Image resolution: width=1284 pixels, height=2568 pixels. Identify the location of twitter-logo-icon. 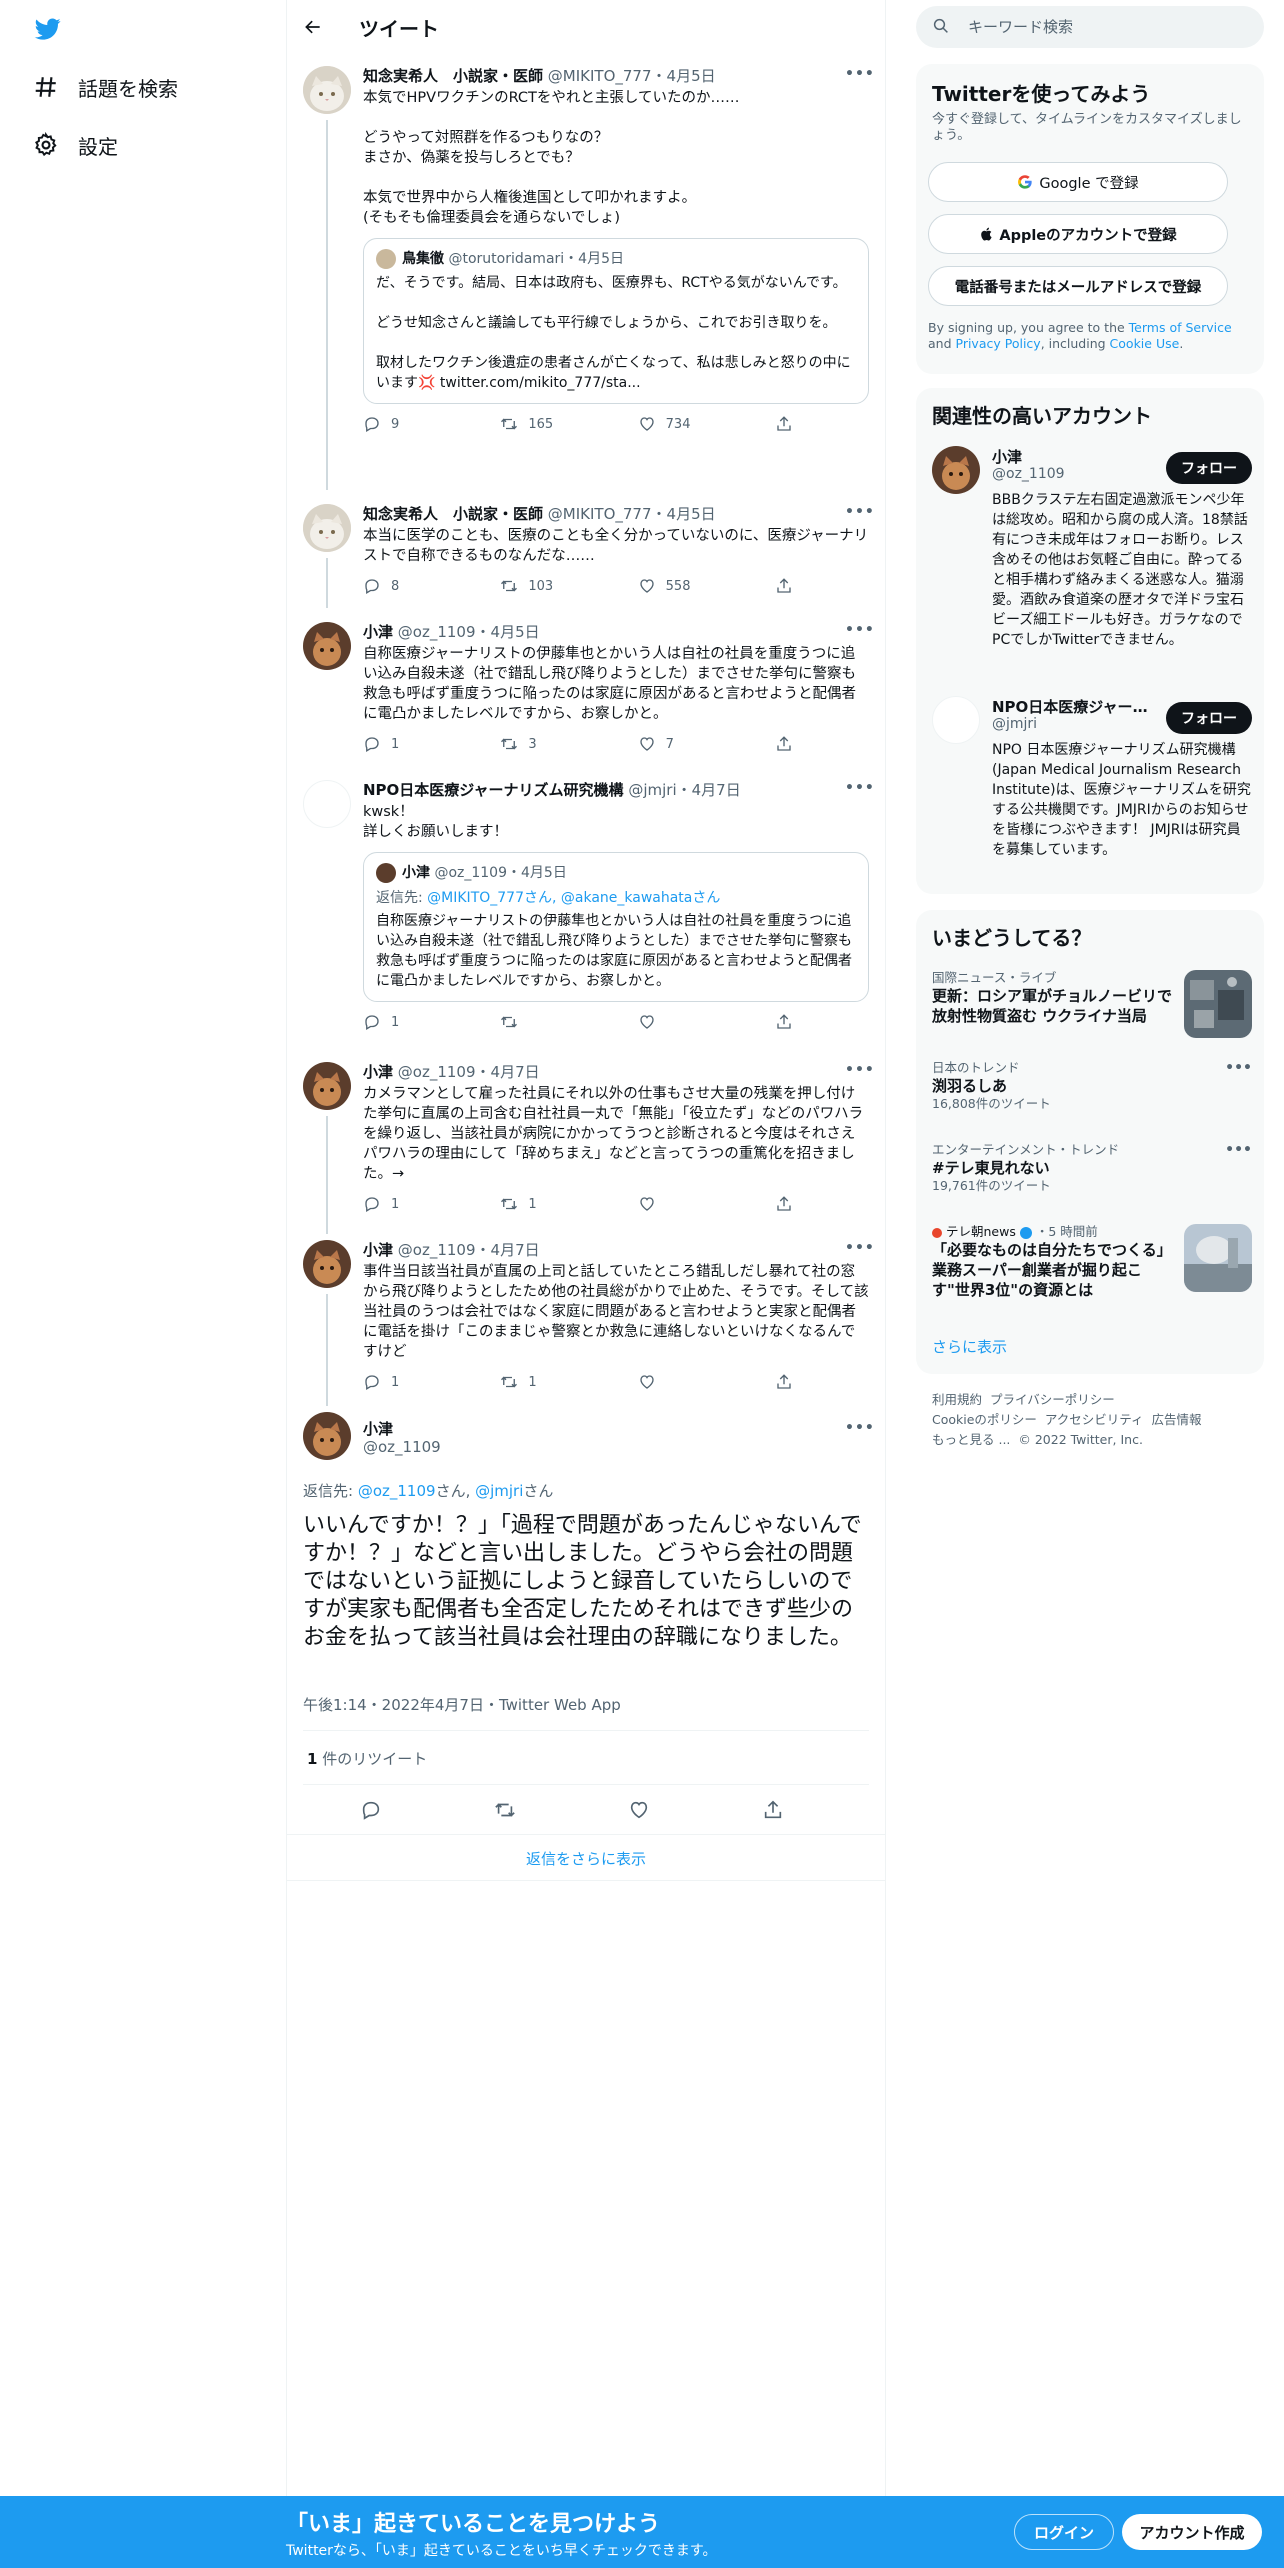
(48, 29).